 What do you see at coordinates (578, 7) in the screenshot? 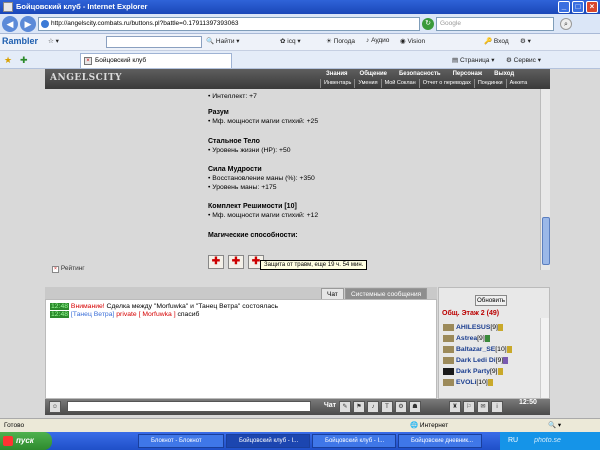
I see `maximize-button: □` at bounding box center [578, 7].